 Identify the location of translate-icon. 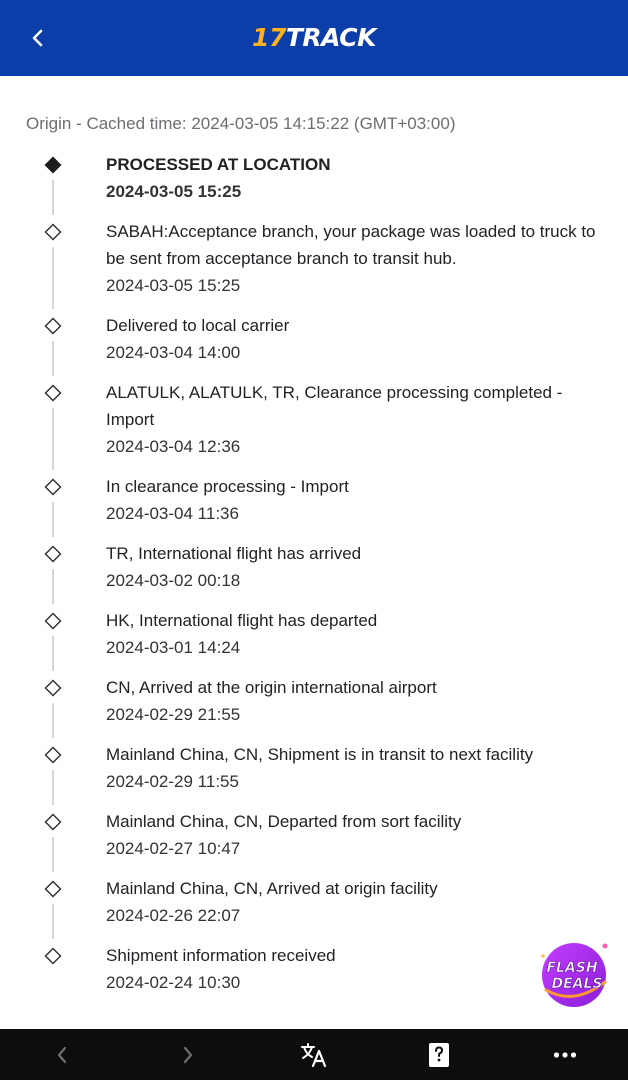
(314, 1055).